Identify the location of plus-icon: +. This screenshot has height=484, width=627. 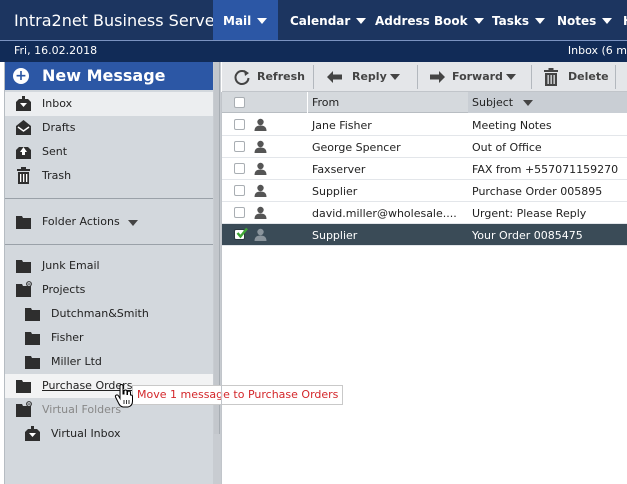
(21, 76).